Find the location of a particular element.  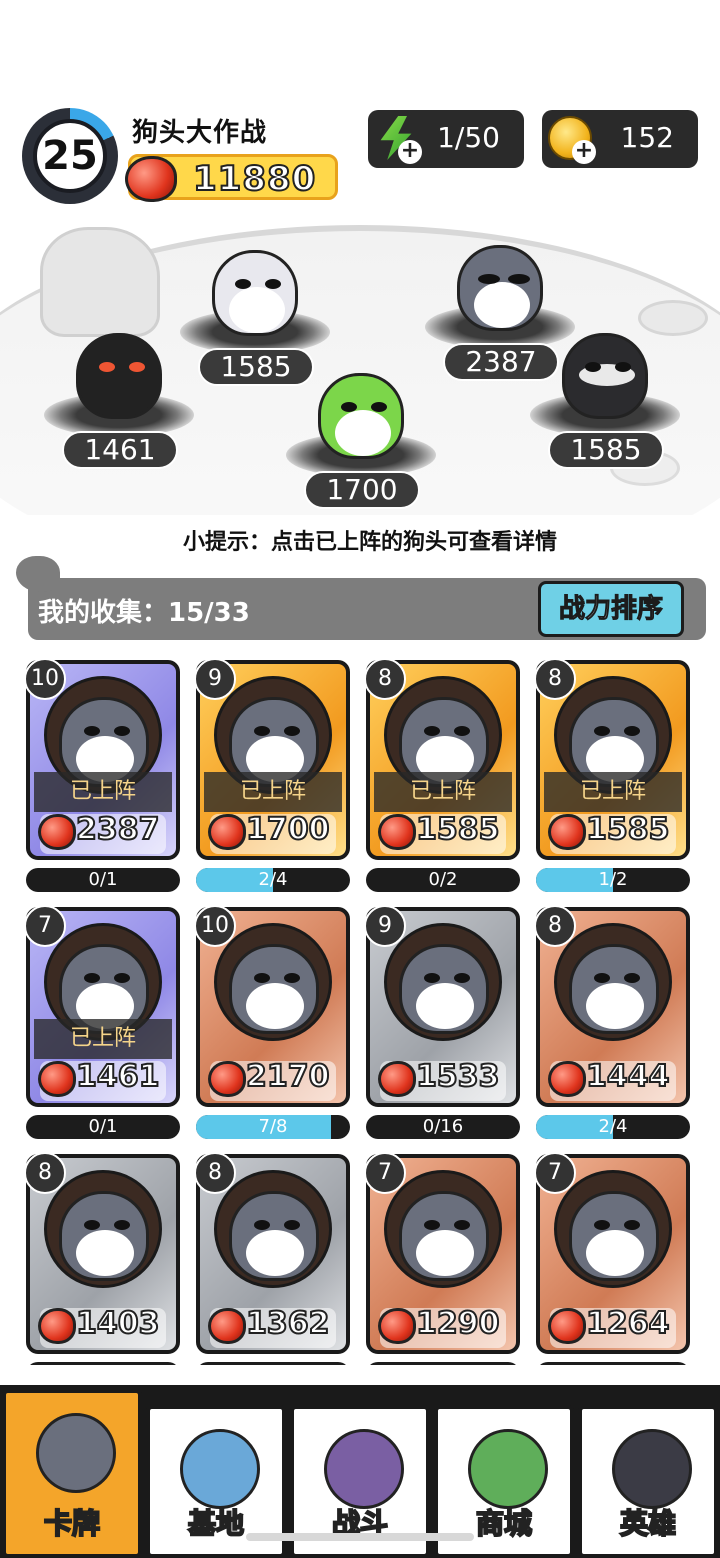

card-power-value: 1461 is located at coordinates (117, 1076).